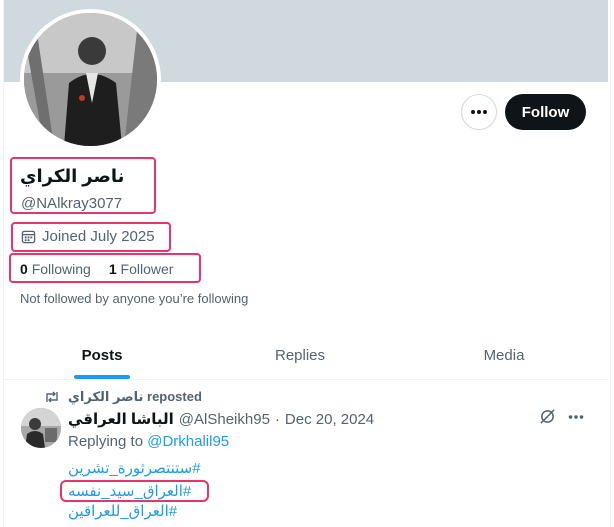 The width and height of the screenshot is (614, 527). What do you see at coordinates (547, 416) in the screenshot?
I see `grok-icon` at bounding box center [547, 416].